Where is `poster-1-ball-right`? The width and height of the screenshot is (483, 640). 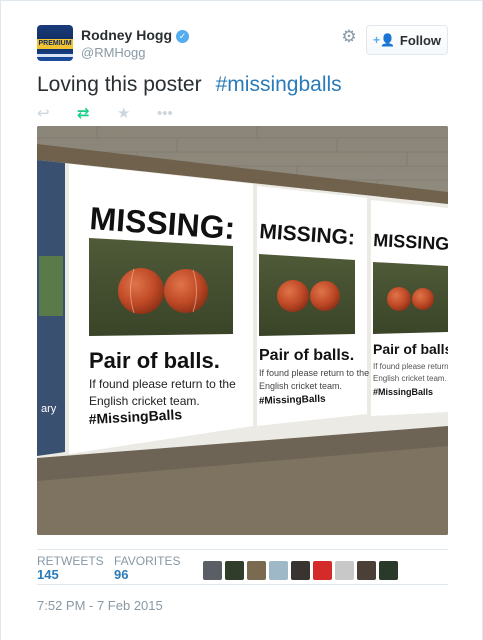 poster-1-ball-right is located at coordinates (186, 291).